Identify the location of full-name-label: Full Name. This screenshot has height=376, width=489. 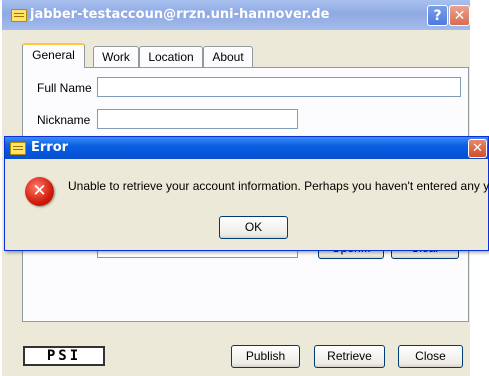
(64, 88).